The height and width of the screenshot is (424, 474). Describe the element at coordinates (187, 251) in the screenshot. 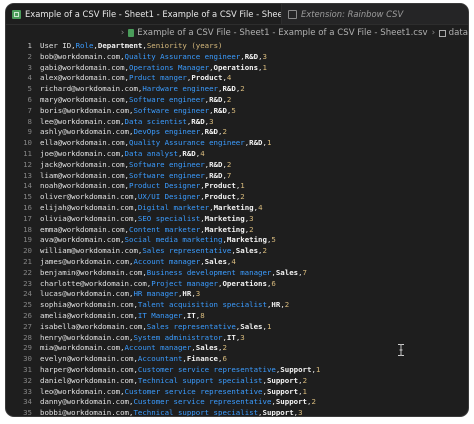

I see `csv-column-2: Sales representative` at that location.